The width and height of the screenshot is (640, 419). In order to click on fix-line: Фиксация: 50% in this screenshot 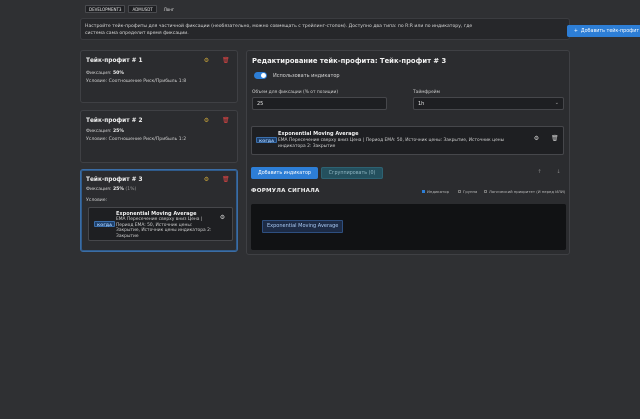, I will do `click(105, 73)`.